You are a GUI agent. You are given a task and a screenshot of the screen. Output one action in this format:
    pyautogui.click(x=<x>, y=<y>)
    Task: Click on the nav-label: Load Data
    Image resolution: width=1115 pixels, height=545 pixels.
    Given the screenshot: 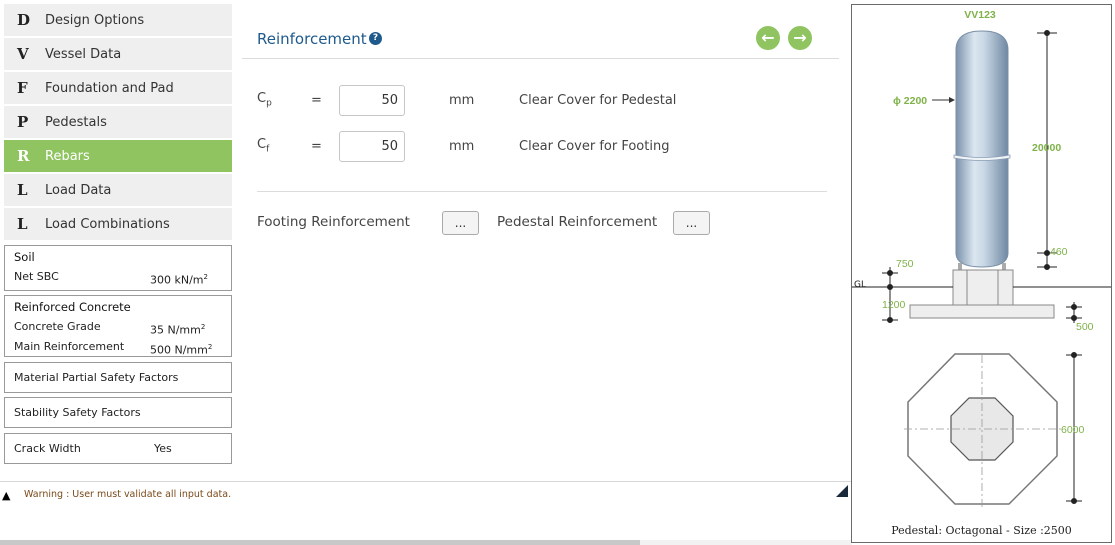 What is the action you would take?
    pyautogui.click(x=78, y=190)
    